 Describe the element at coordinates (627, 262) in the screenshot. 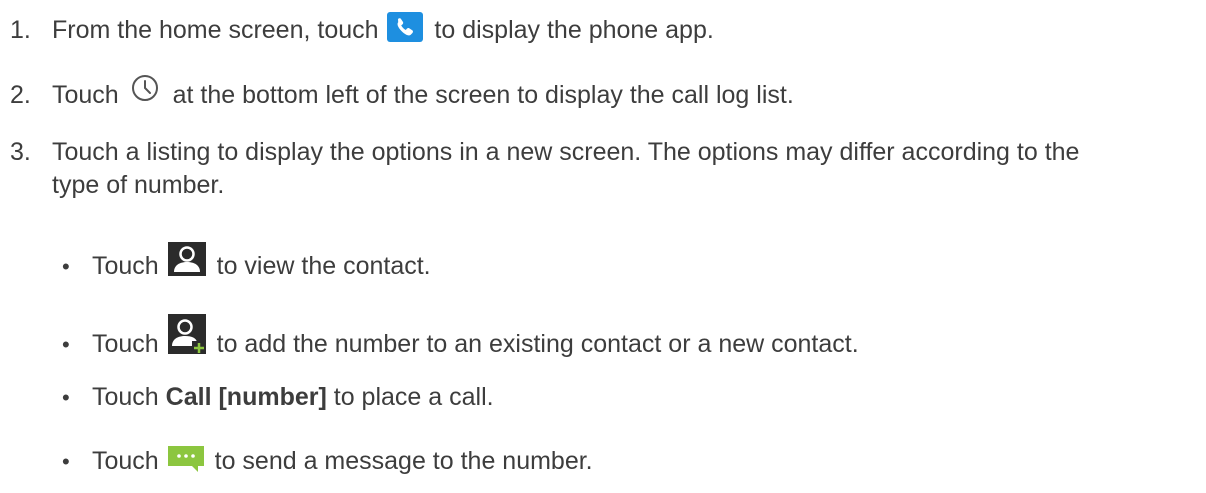

I see `bullet-view-contact: • Touch to view the contact.` at that location.